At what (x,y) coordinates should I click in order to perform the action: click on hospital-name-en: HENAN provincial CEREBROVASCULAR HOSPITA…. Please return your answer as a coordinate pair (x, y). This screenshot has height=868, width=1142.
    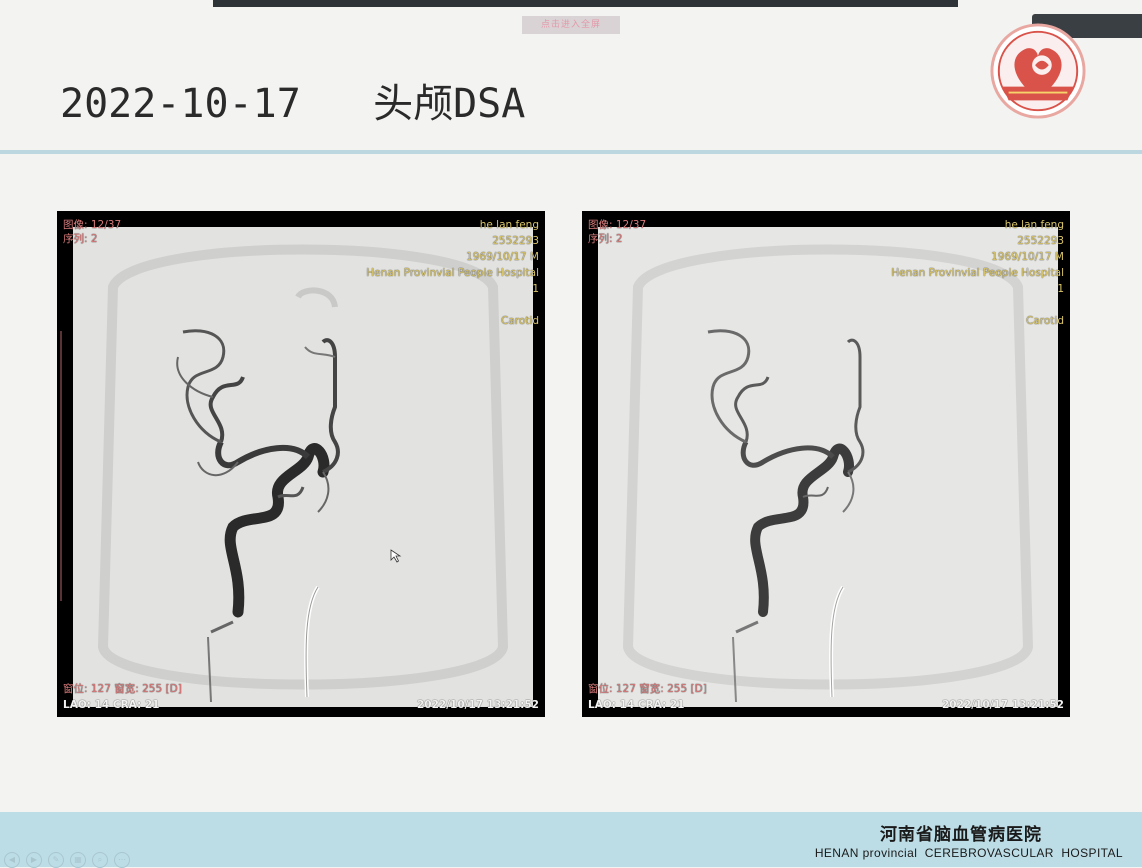
    Looking at the image, I should click on (968, 853).